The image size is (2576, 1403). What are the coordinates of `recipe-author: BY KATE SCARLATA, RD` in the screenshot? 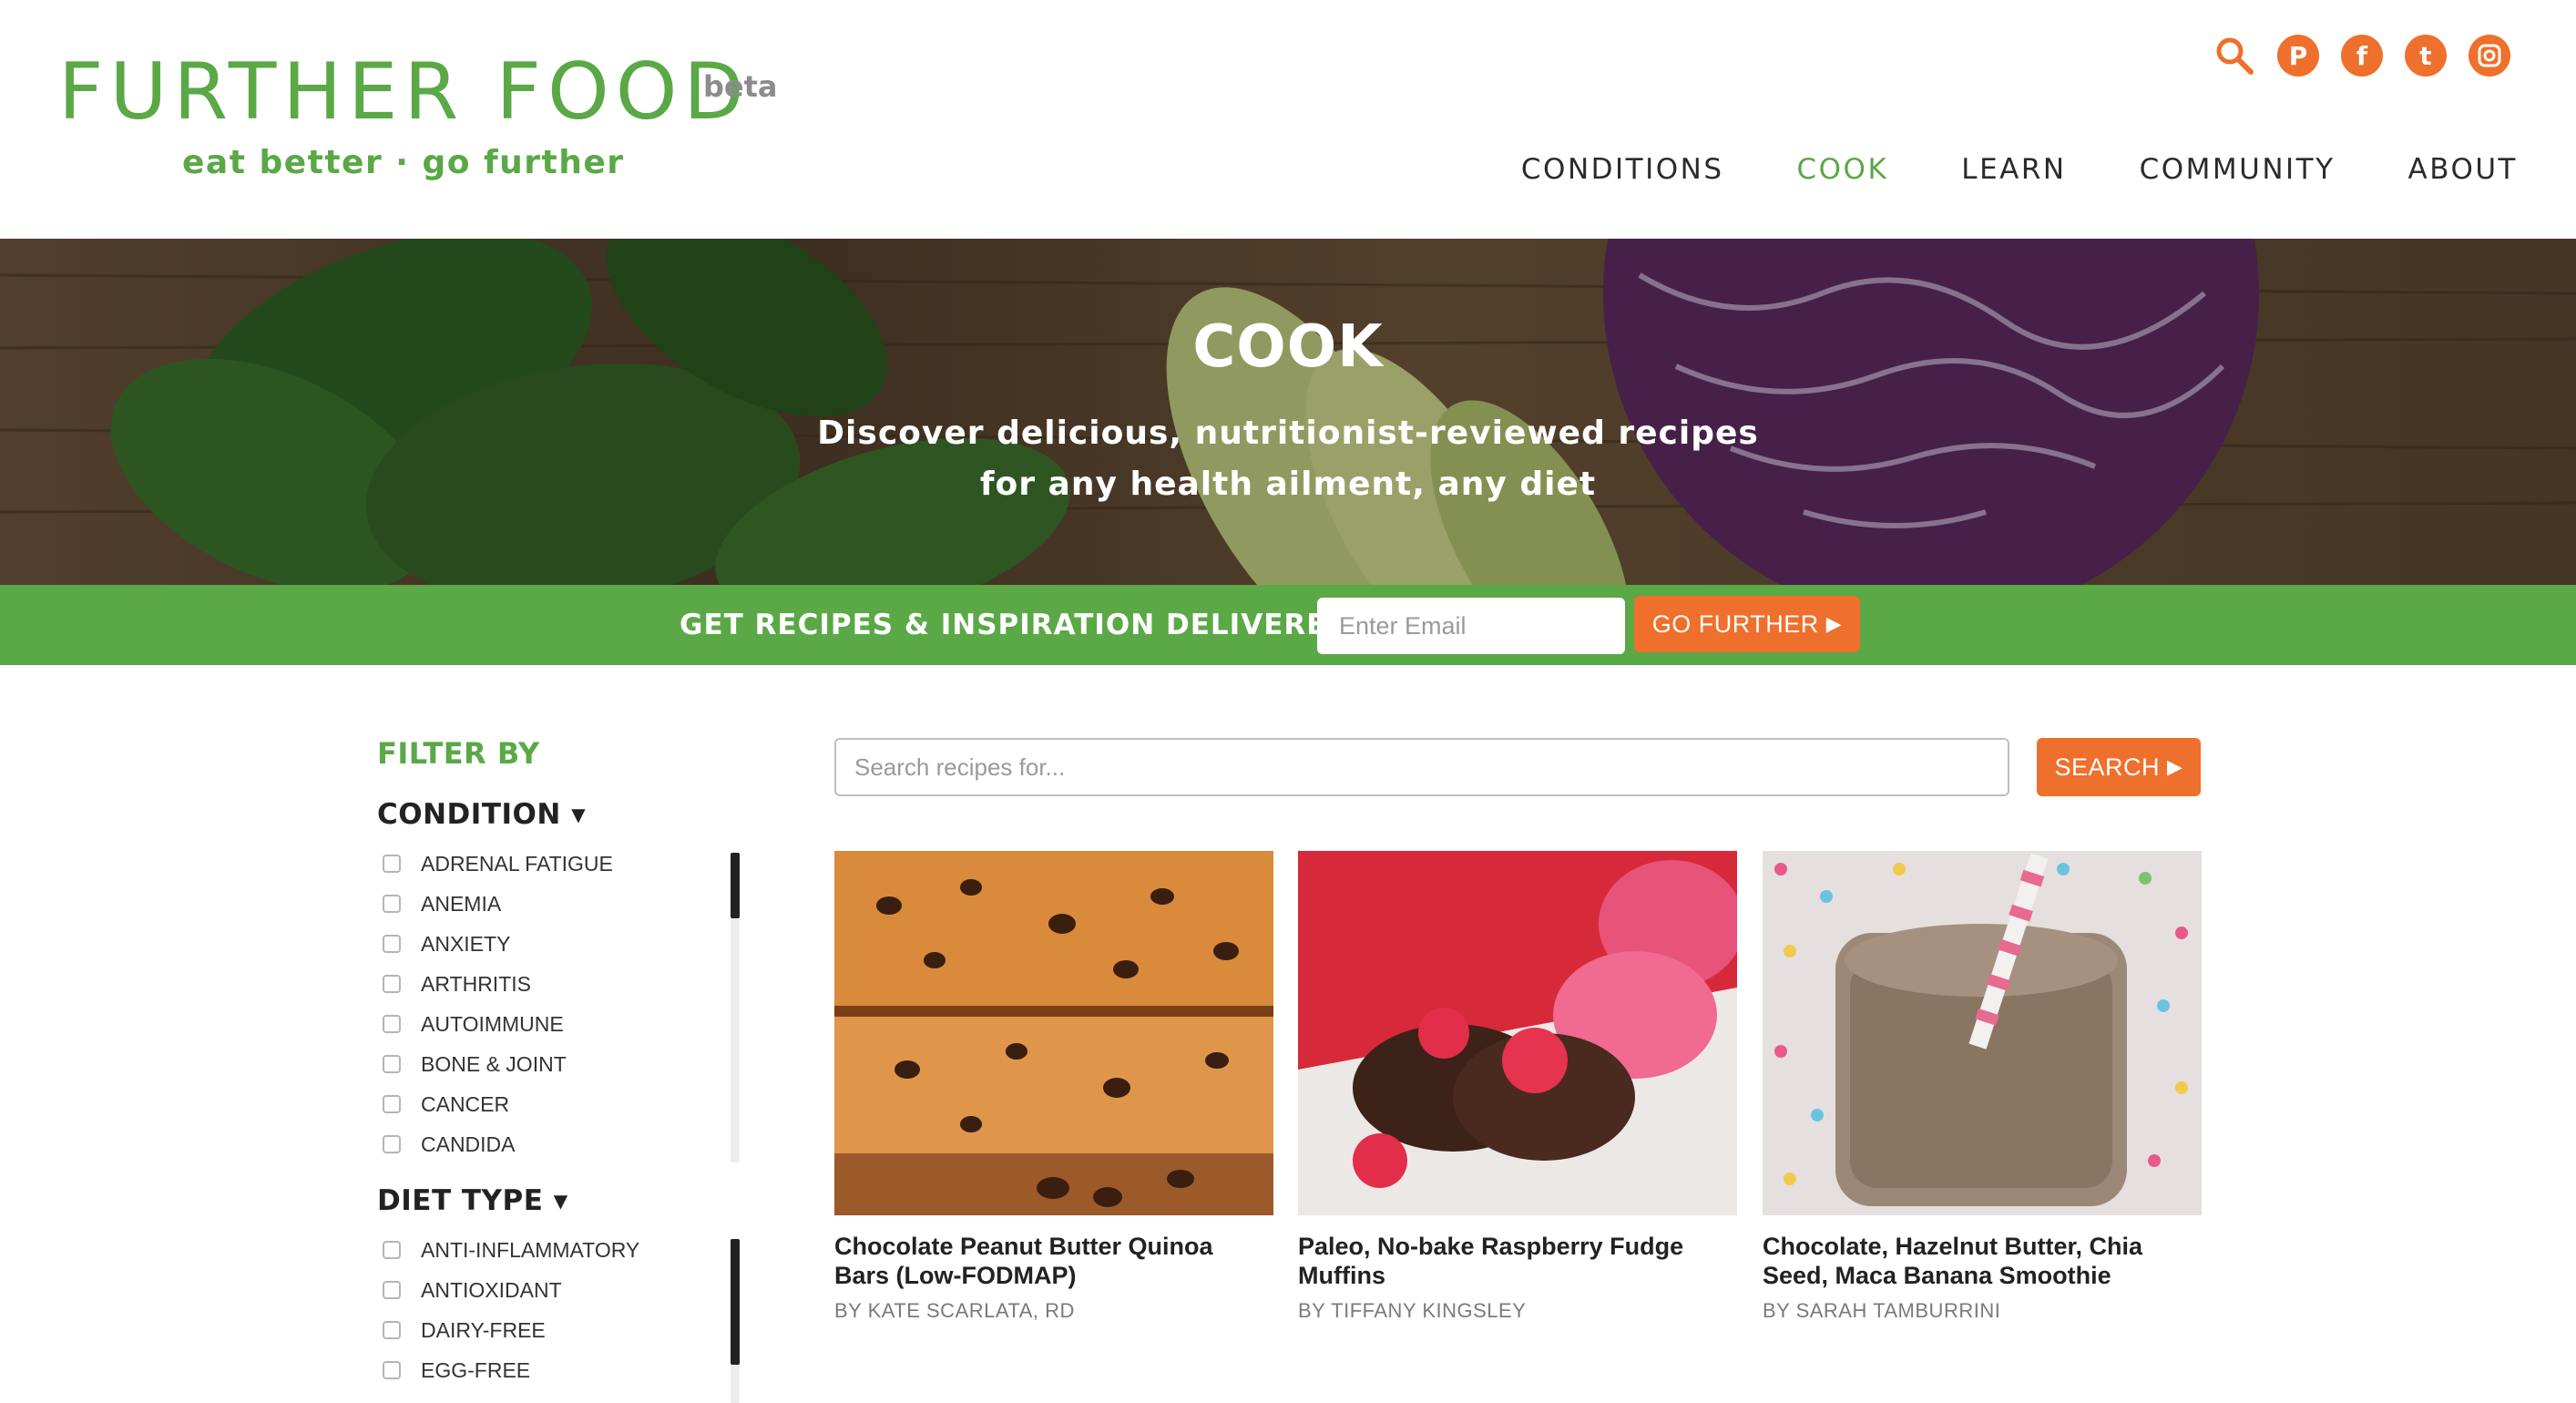 It's located at (954, 1311).